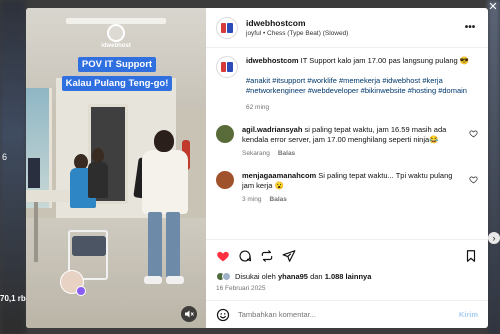 The height and width of the screenshot is (334, 500). What do you see at coordinates (494, 238) in the screenshot?
I see `next-post-button: ›` at bounding box center [494, 238].